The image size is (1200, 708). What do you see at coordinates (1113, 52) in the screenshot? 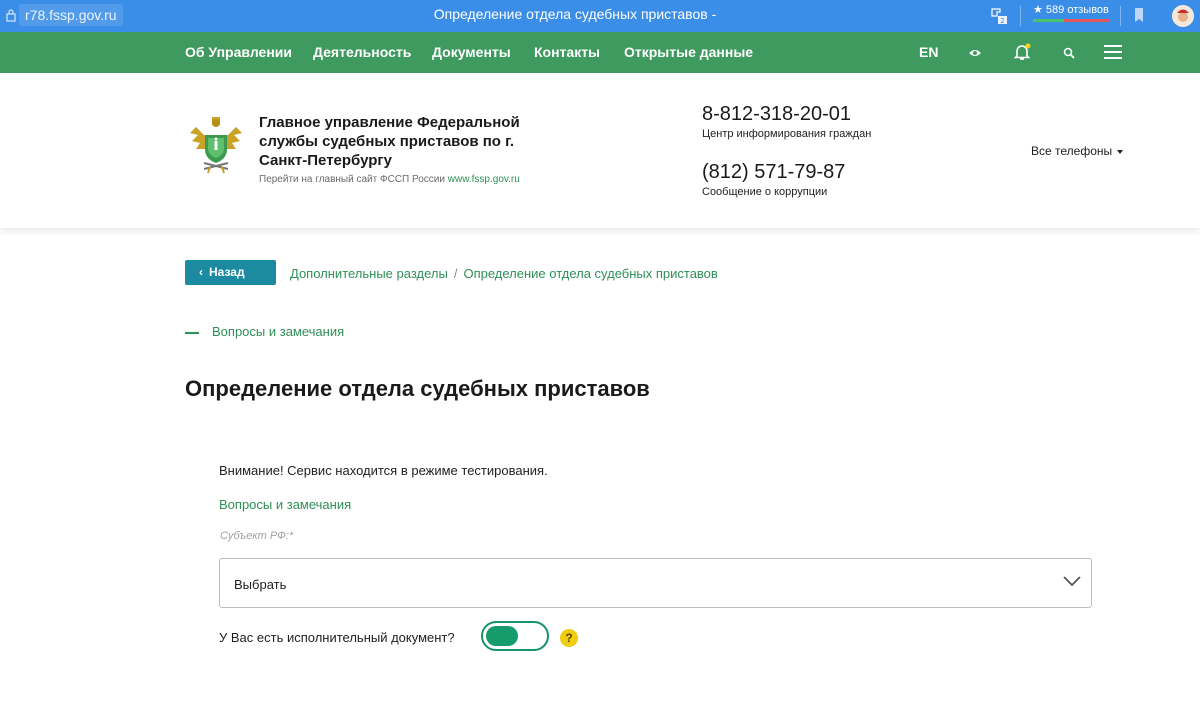
I see `menu-icon` at bounding box center [1113, 52].